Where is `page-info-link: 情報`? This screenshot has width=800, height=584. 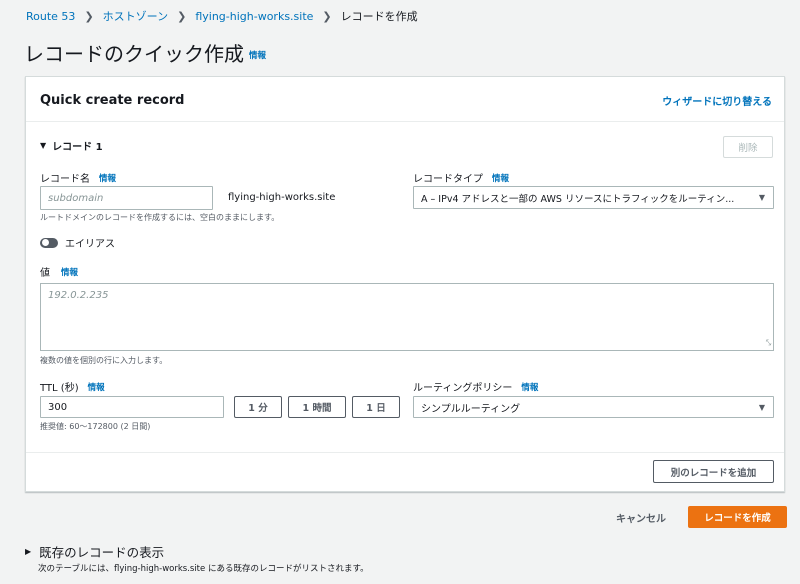
page-info-link: 情報 is located at coordinates (257, 55).